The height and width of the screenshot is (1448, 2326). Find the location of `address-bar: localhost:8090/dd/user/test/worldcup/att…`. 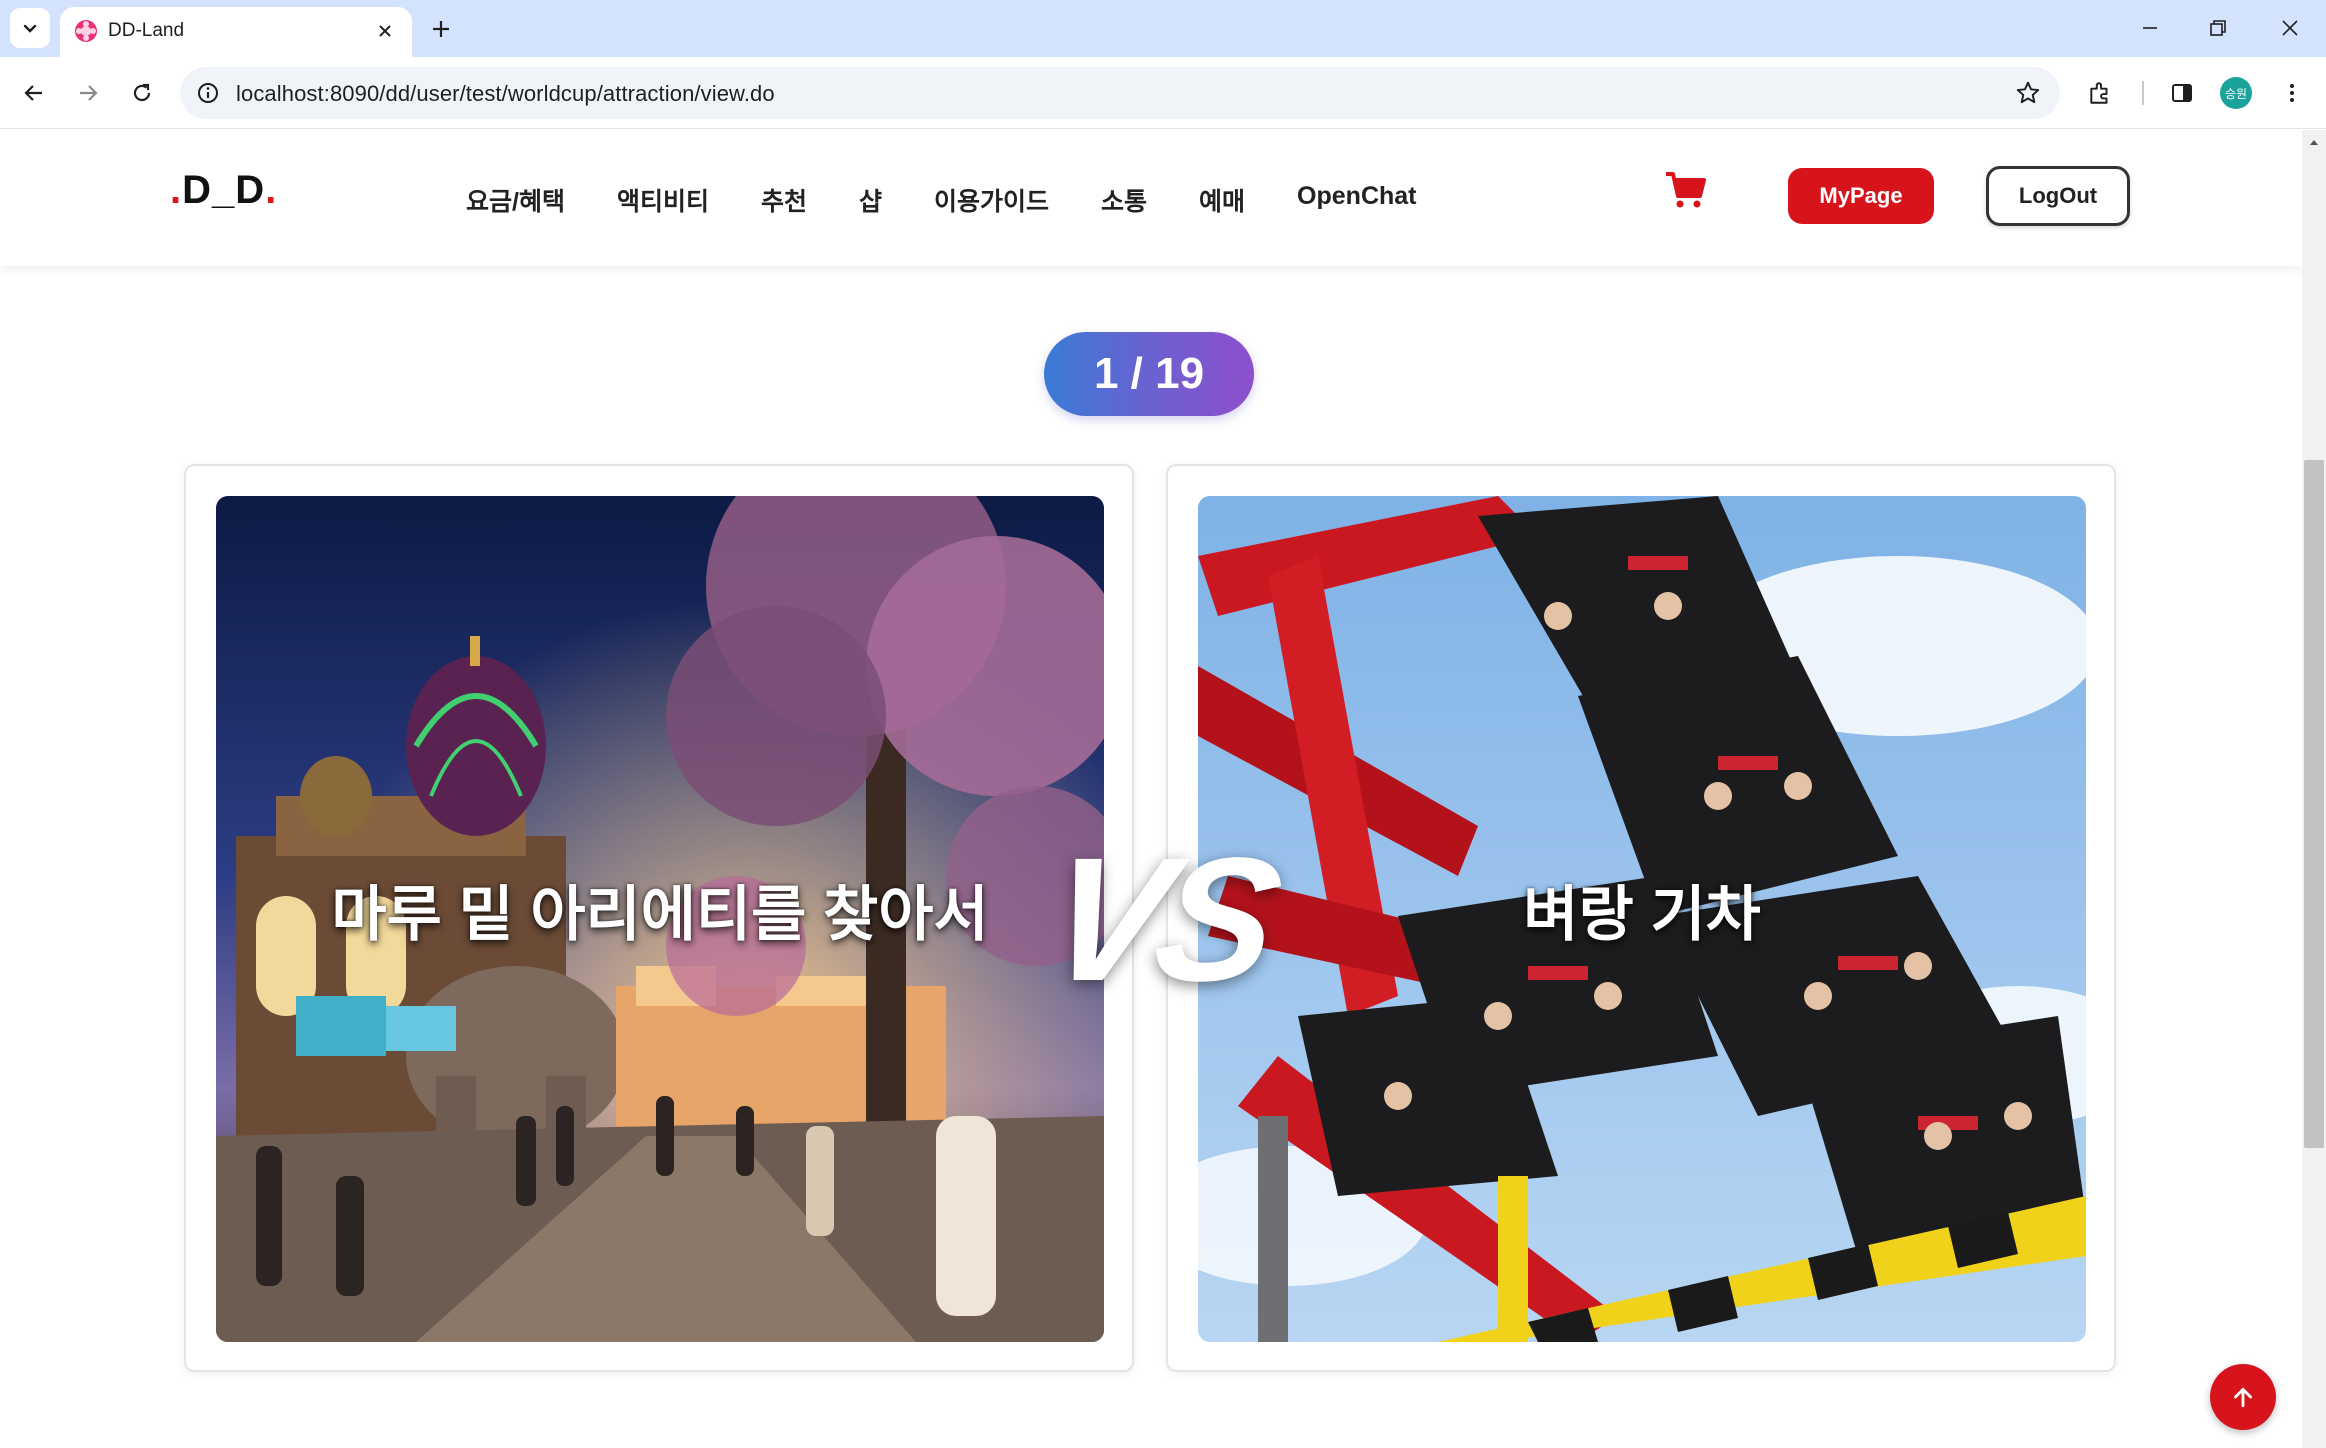

address-bar: localhost:8090/dd/user/test/worldcup/att… is located at coordinates (1120, 93).